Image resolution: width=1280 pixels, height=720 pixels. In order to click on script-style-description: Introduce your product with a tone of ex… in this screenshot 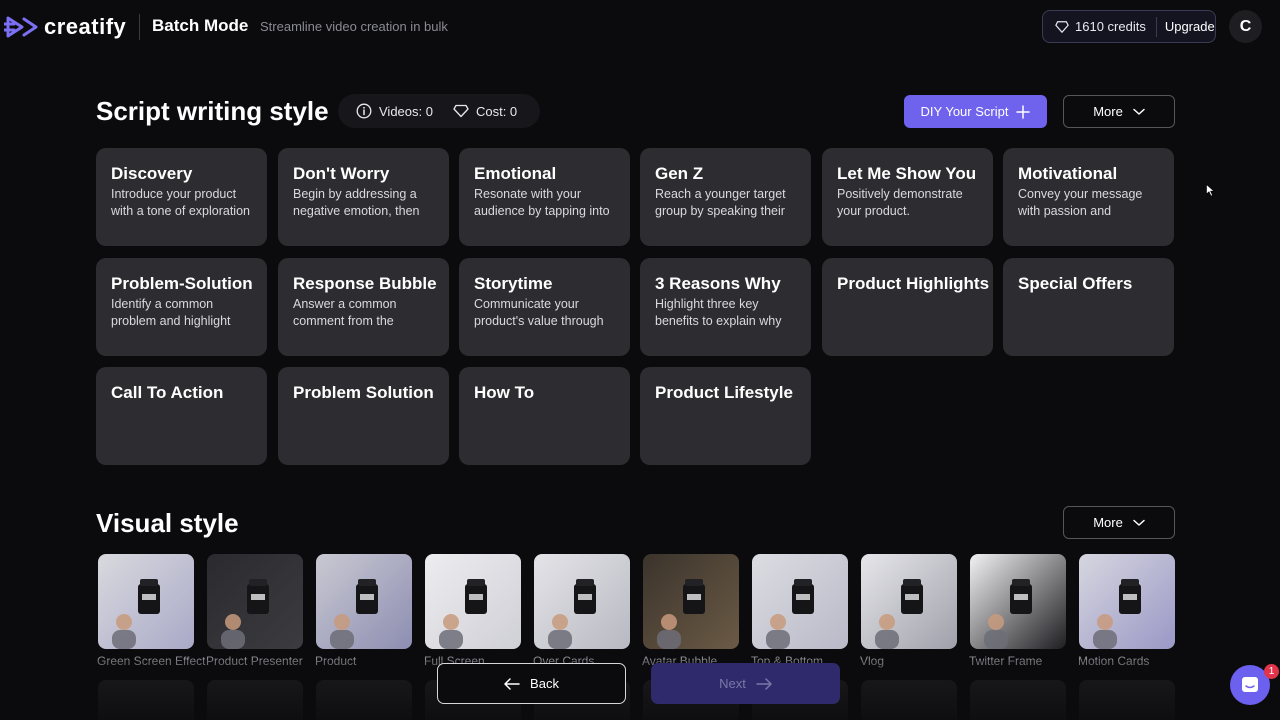, I will do `click(180, 202)`.